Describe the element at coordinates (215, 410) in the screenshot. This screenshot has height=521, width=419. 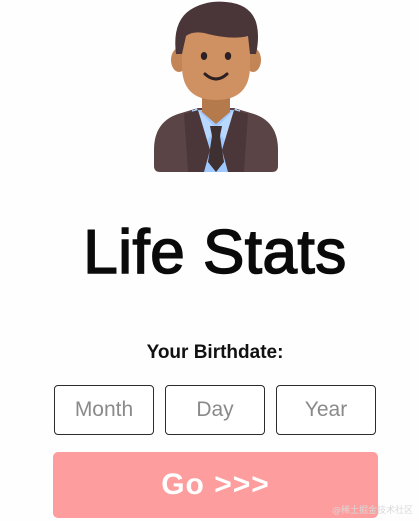
I see `day-input` at that location.